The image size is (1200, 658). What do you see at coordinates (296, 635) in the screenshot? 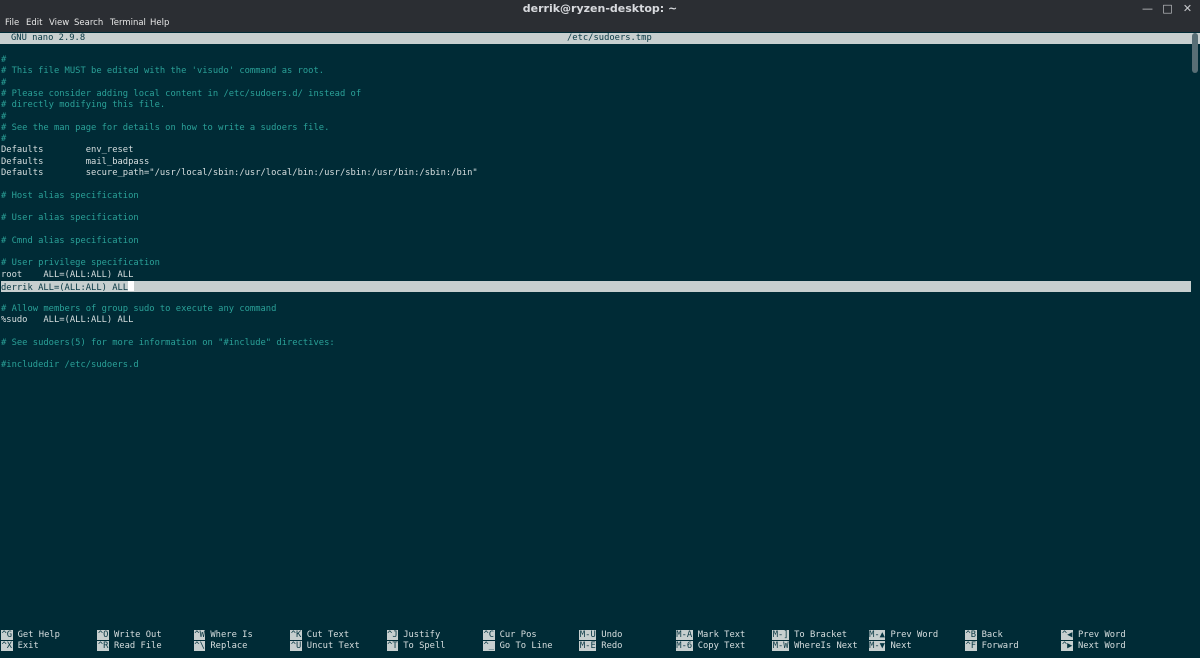
I see `shortcut-key: ^K` at bounding box center [296, 635].